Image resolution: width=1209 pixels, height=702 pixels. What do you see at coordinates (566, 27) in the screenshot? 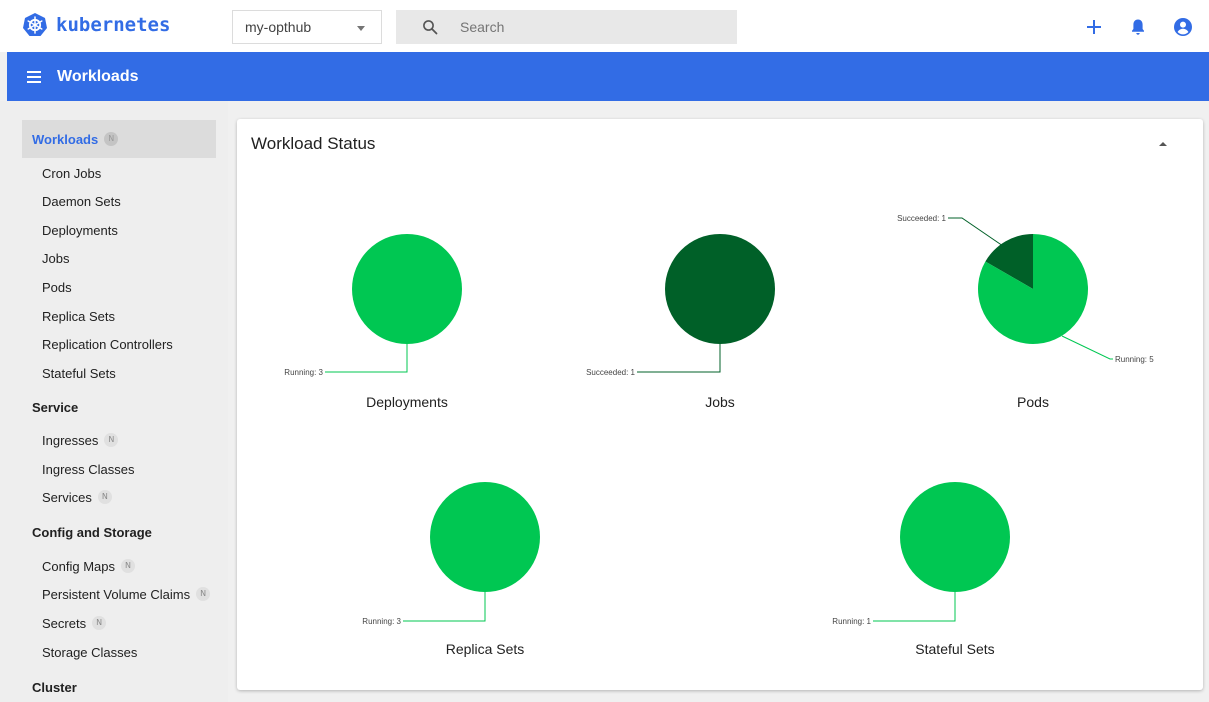
I see `search-bar: Search` at bounding box center [566, 27].